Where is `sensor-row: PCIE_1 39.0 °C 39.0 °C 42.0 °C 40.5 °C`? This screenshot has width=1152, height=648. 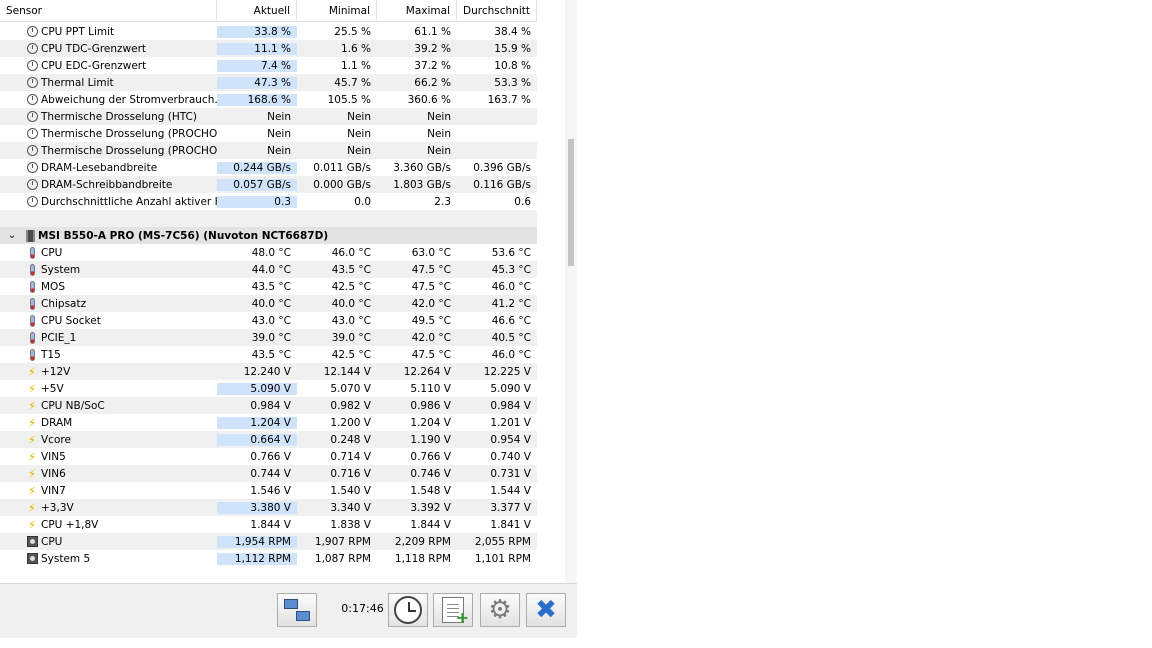
sensor-row: PCIE_1 39.0 °C 39.0 °C 42.0 °C 40.5 °C is located at coordinates (268, 337).